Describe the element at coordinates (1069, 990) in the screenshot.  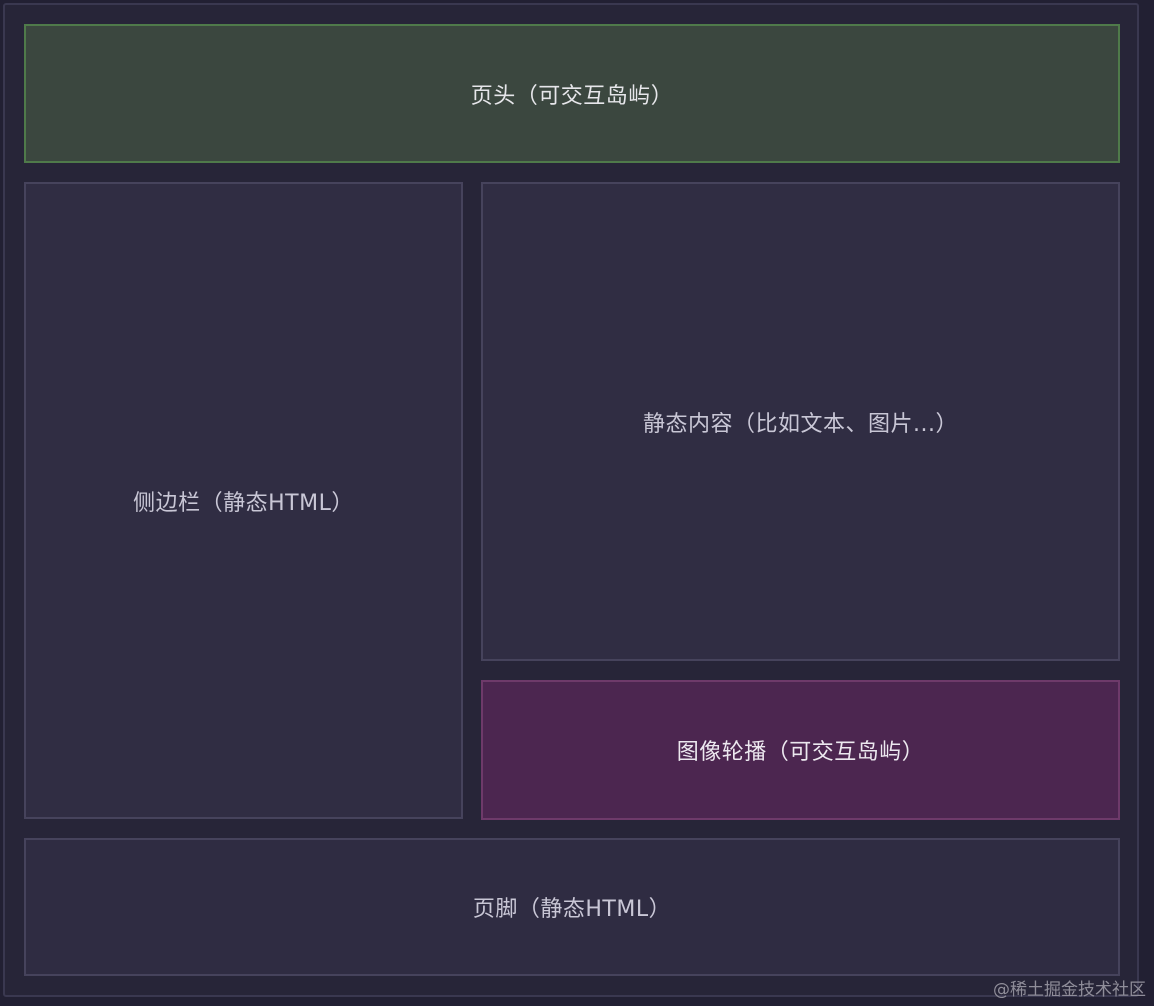
I see `watermark-text: @稀土掘金技术社区` at that location.